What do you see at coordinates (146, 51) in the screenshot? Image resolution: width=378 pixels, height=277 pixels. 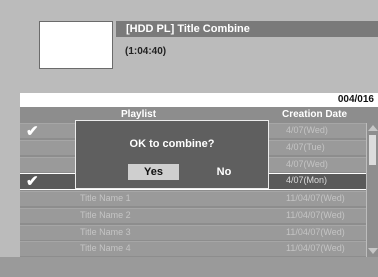 I see `duration-label: (1:04:40)` at bounding box center [146, 51].